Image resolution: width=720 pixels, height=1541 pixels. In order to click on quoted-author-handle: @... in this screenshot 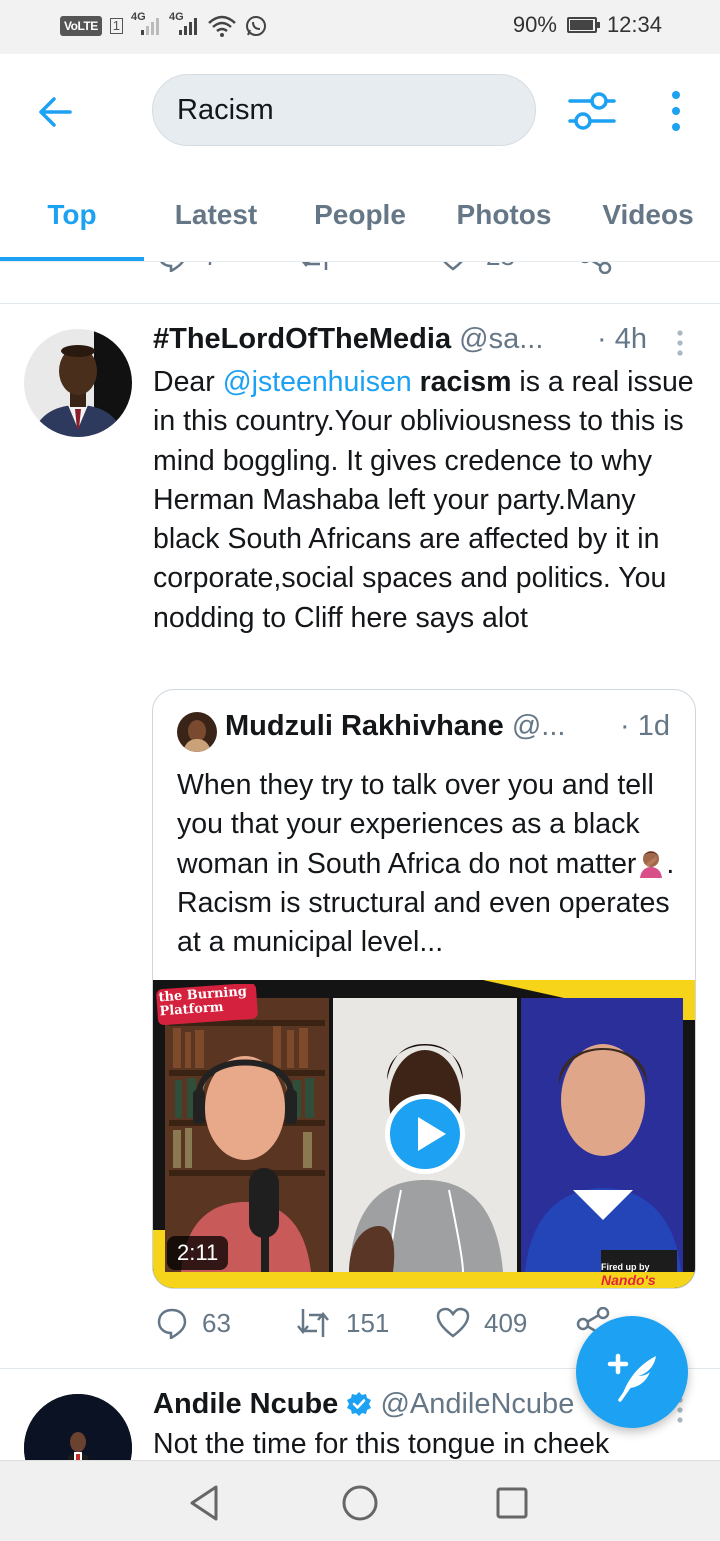, I will do `click(538, 726)`.